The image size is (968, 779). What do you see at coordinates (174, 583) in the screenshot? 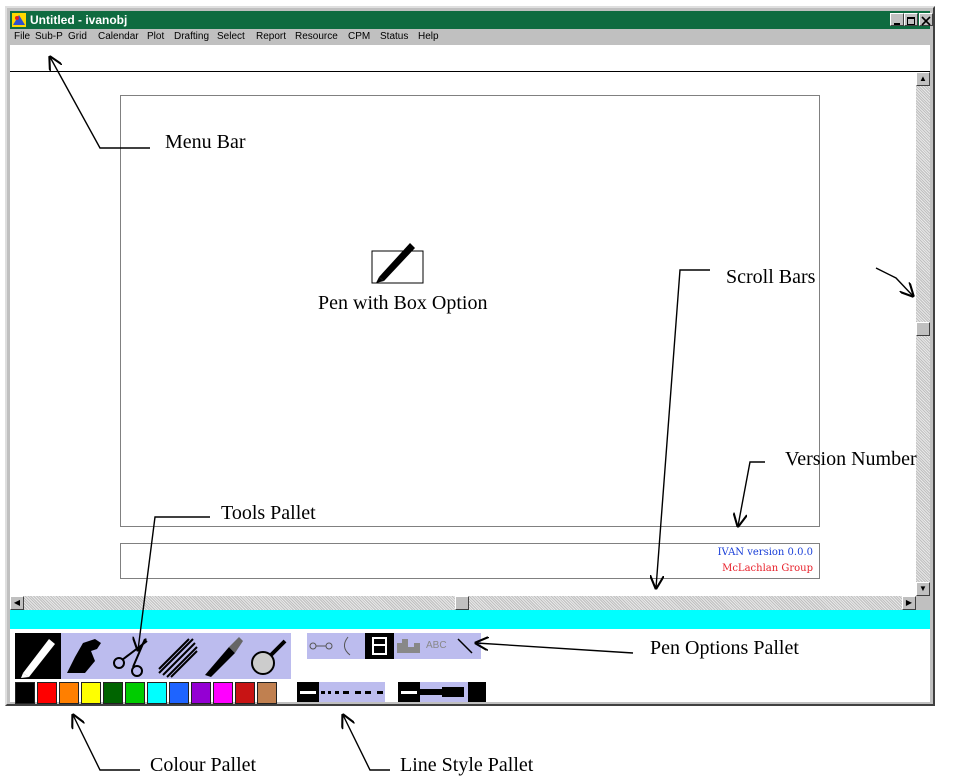
I see `arrow-tools-pallet` at bounding box center [174, 583].